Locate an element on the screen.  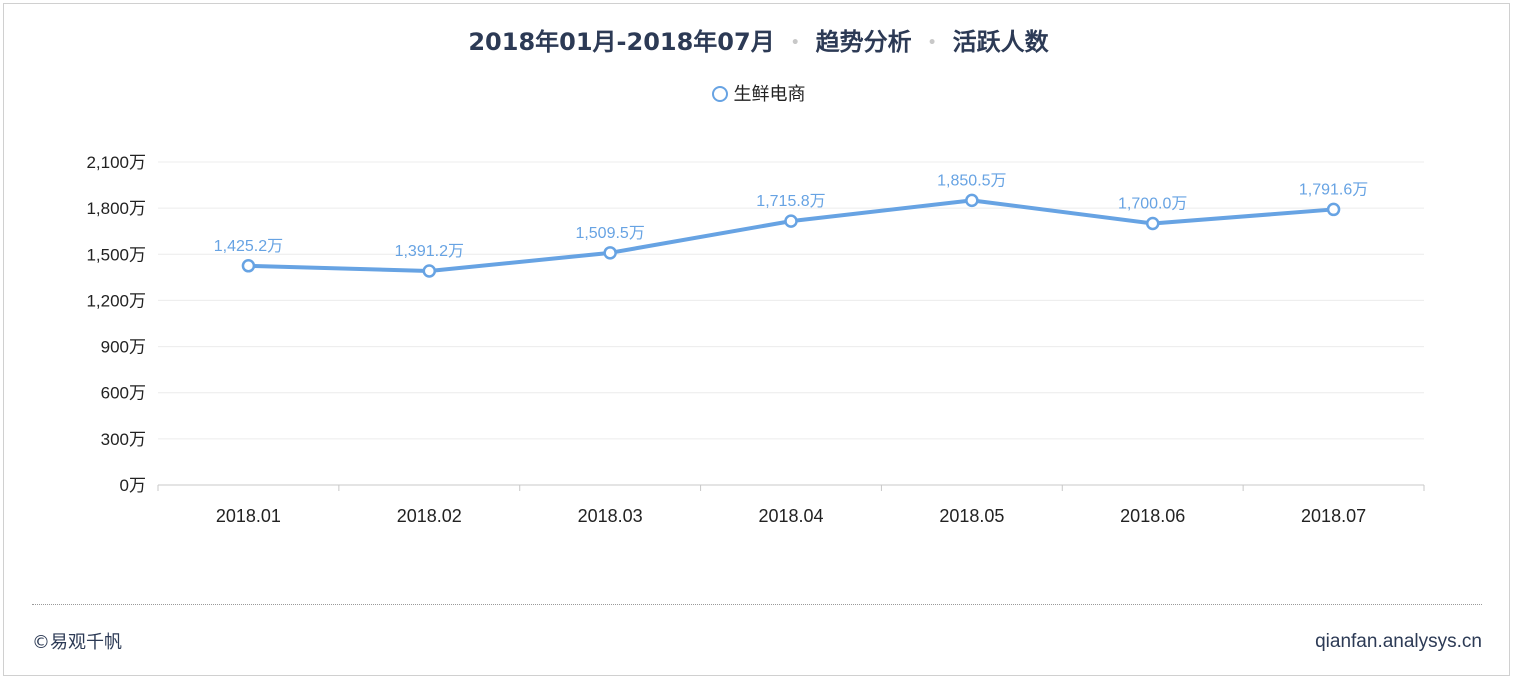
x-tick-label: 2018.05 is located at coordinates (971, 516).